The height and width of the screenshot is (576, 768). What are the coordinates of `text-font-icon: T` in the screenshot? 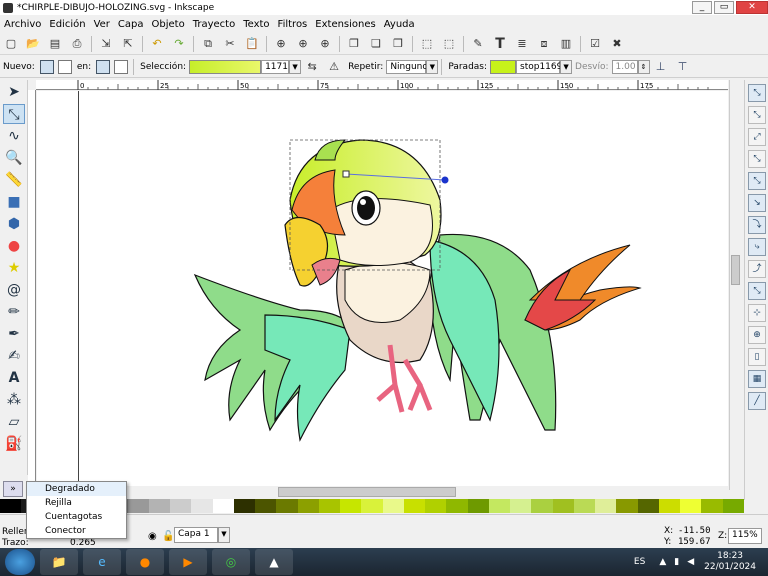 It's located at (500, 44).